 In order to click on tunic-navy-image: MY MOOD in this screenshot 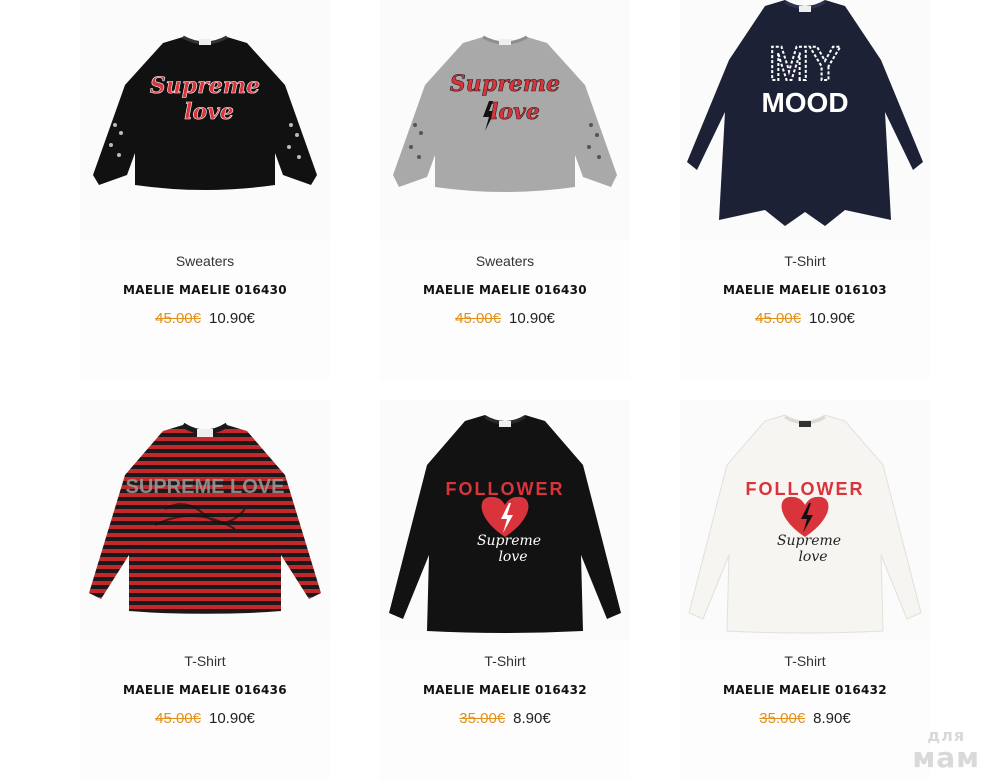, I will do `click(805, 113)`.